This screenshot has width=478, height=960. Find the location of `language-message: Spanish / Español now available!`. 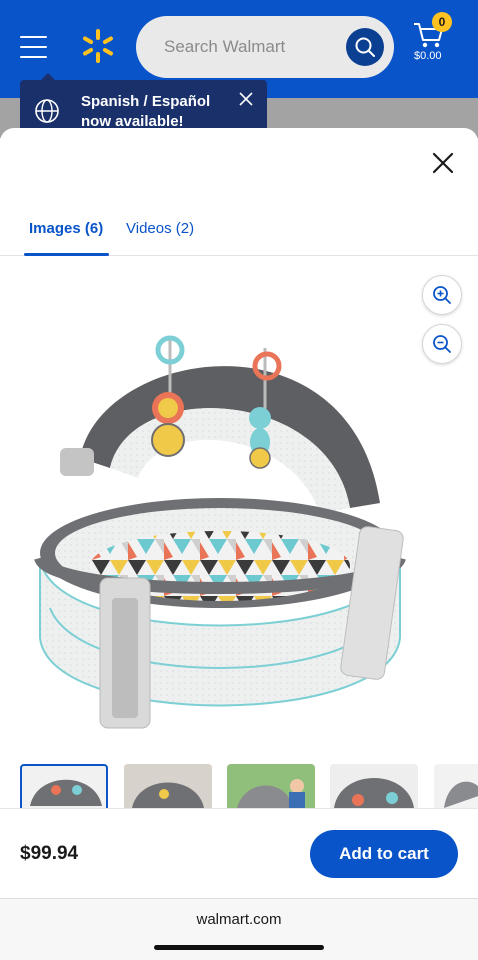

language-message: Spanish / Español now available! is located at coordinates (146, 111).